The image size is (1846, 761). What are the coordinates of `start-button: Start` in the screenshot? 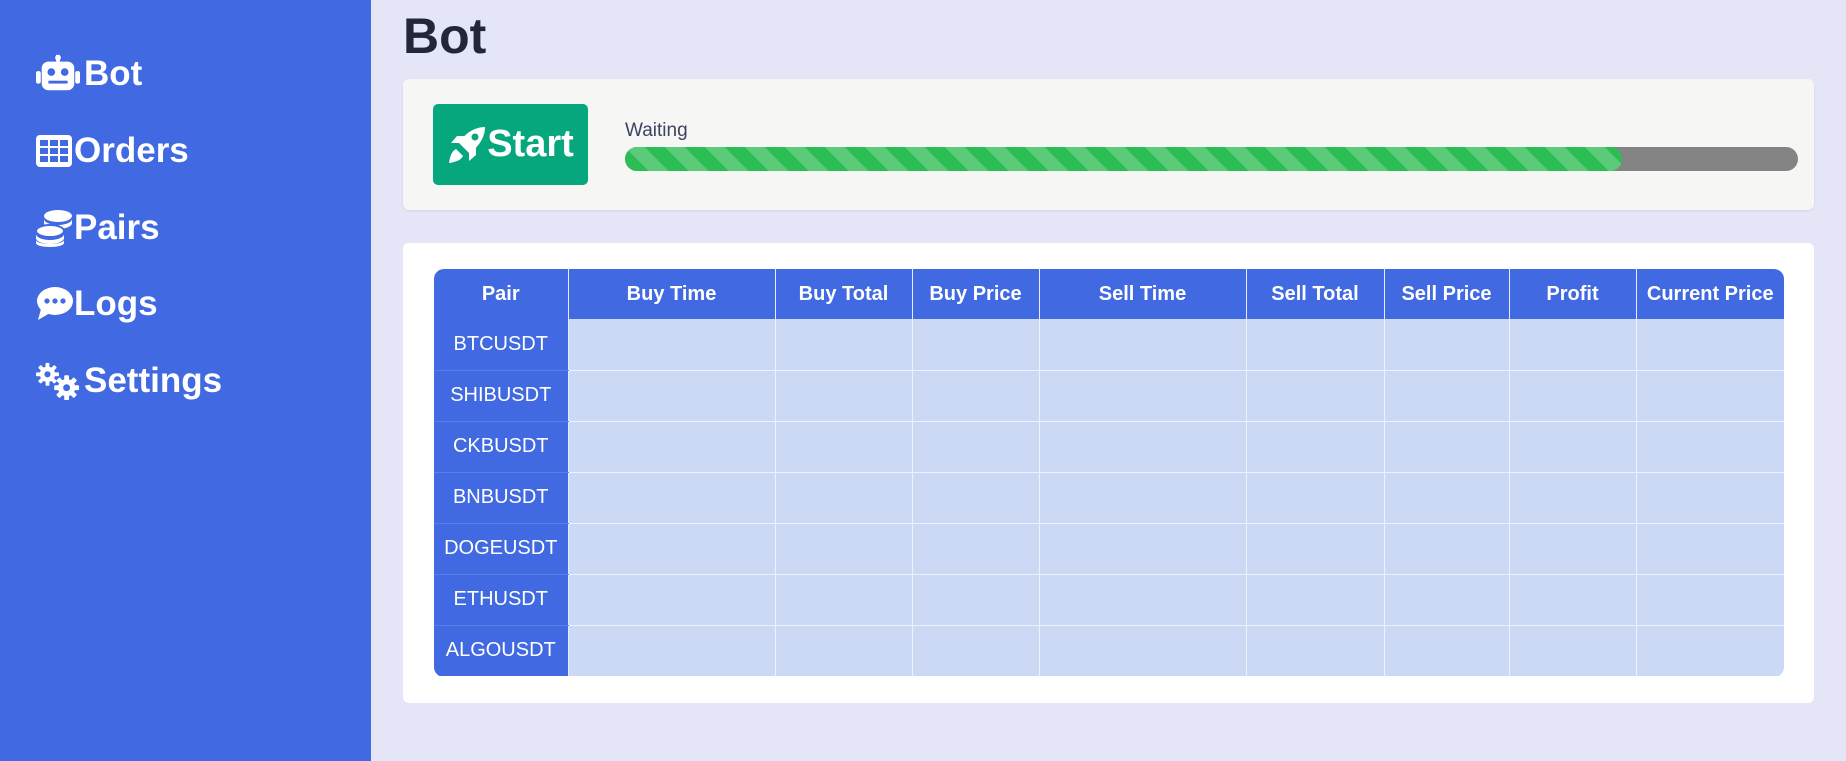 It's located at (510, 144).